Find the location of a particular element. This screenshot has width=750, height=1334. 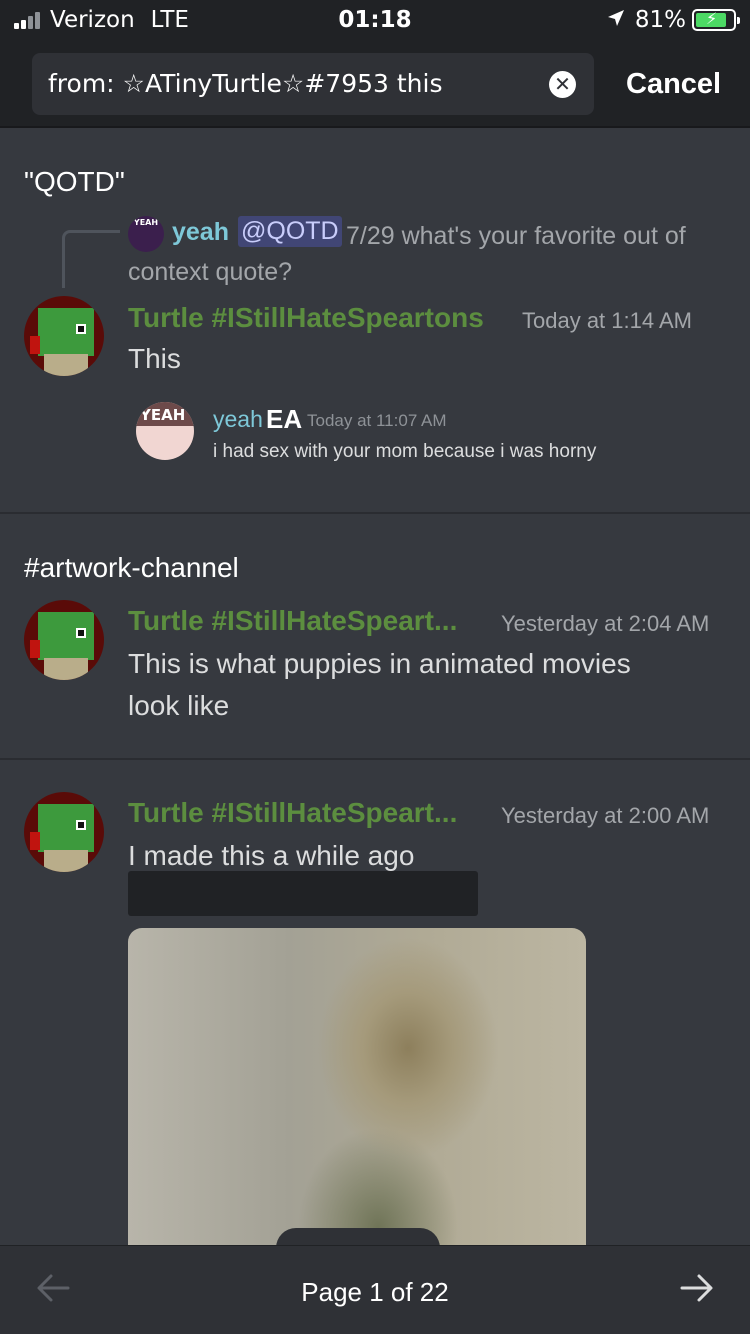

arrow-right-icon is located at coordinates (697, 1292).